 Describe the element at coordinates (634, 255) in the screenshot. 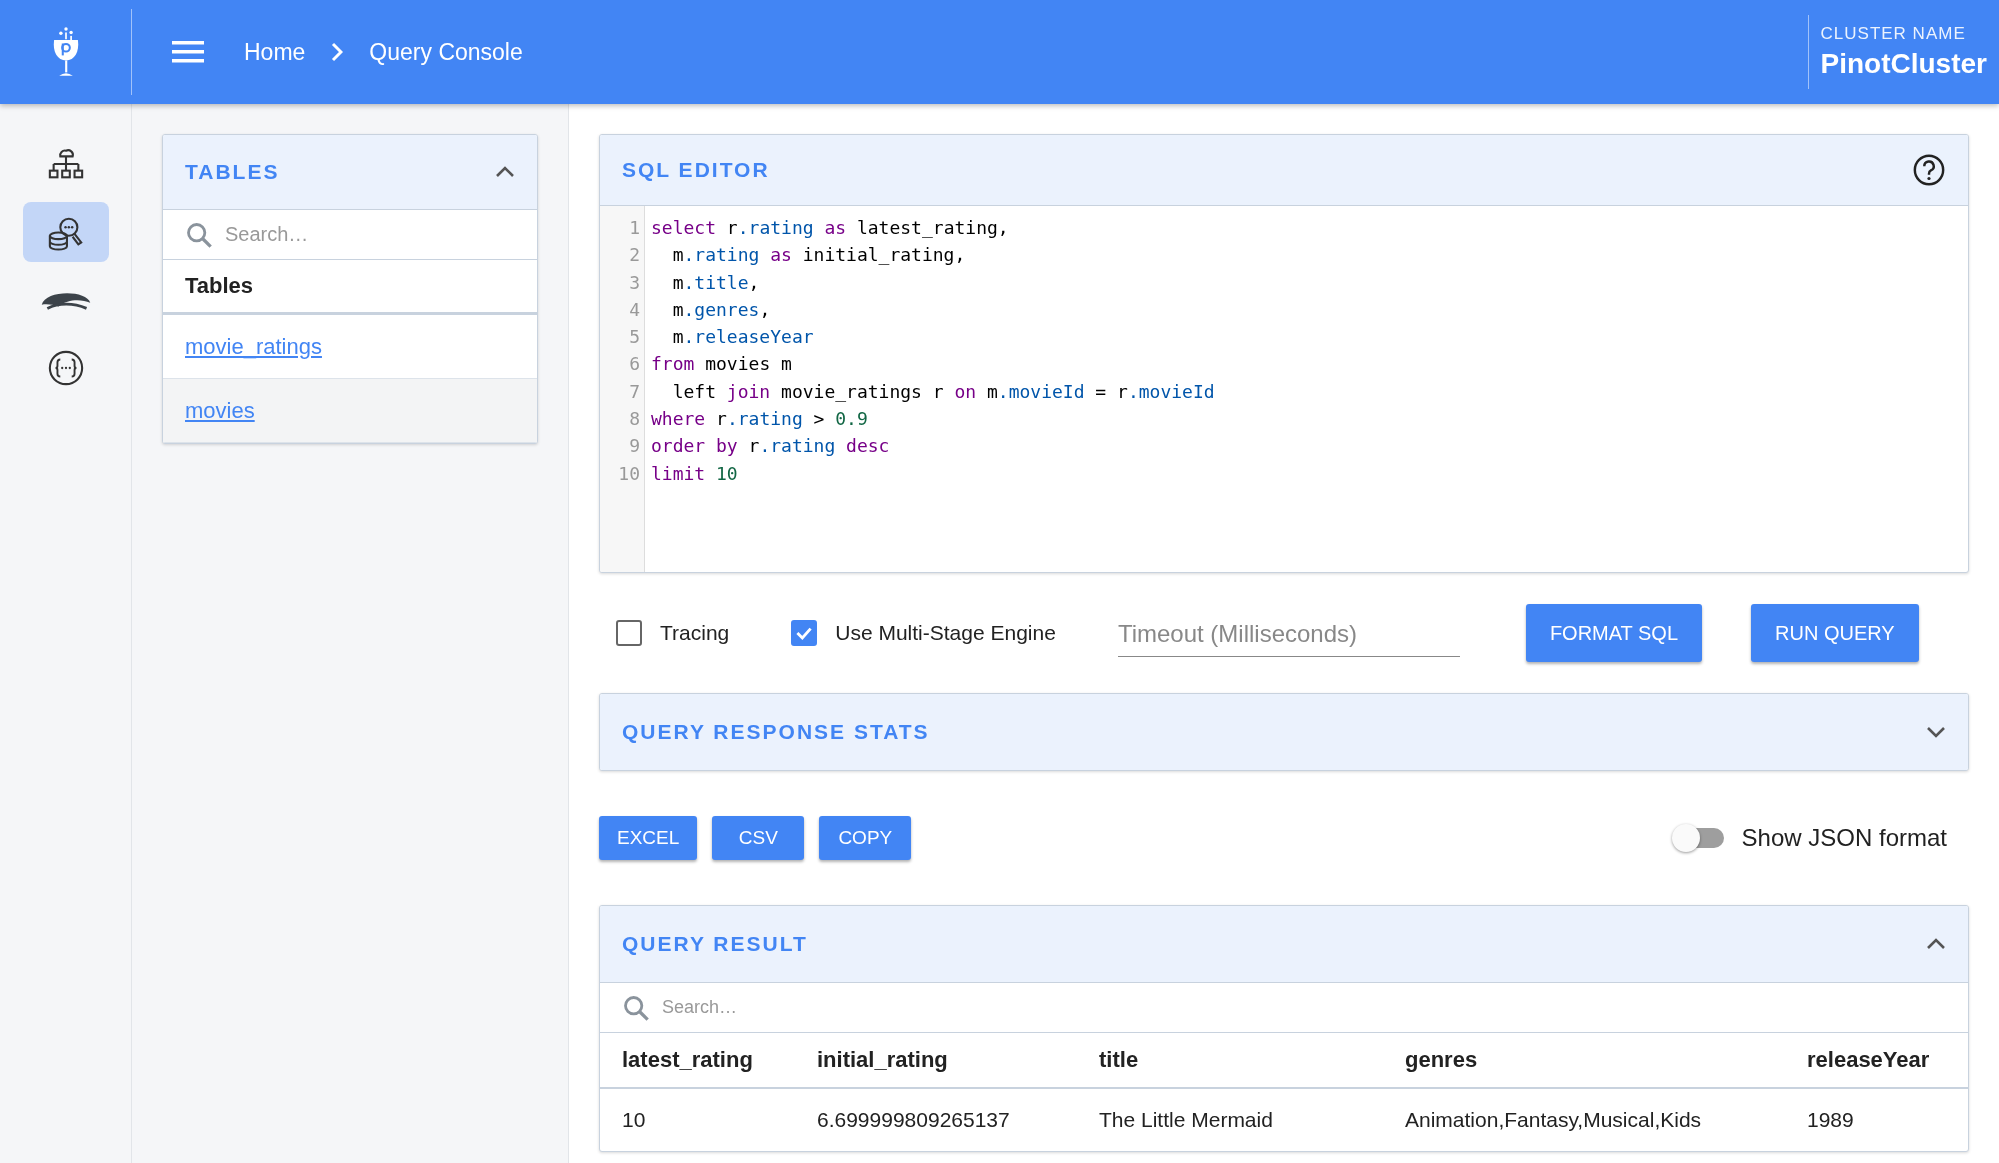

I see `line-number: 2` at that location.